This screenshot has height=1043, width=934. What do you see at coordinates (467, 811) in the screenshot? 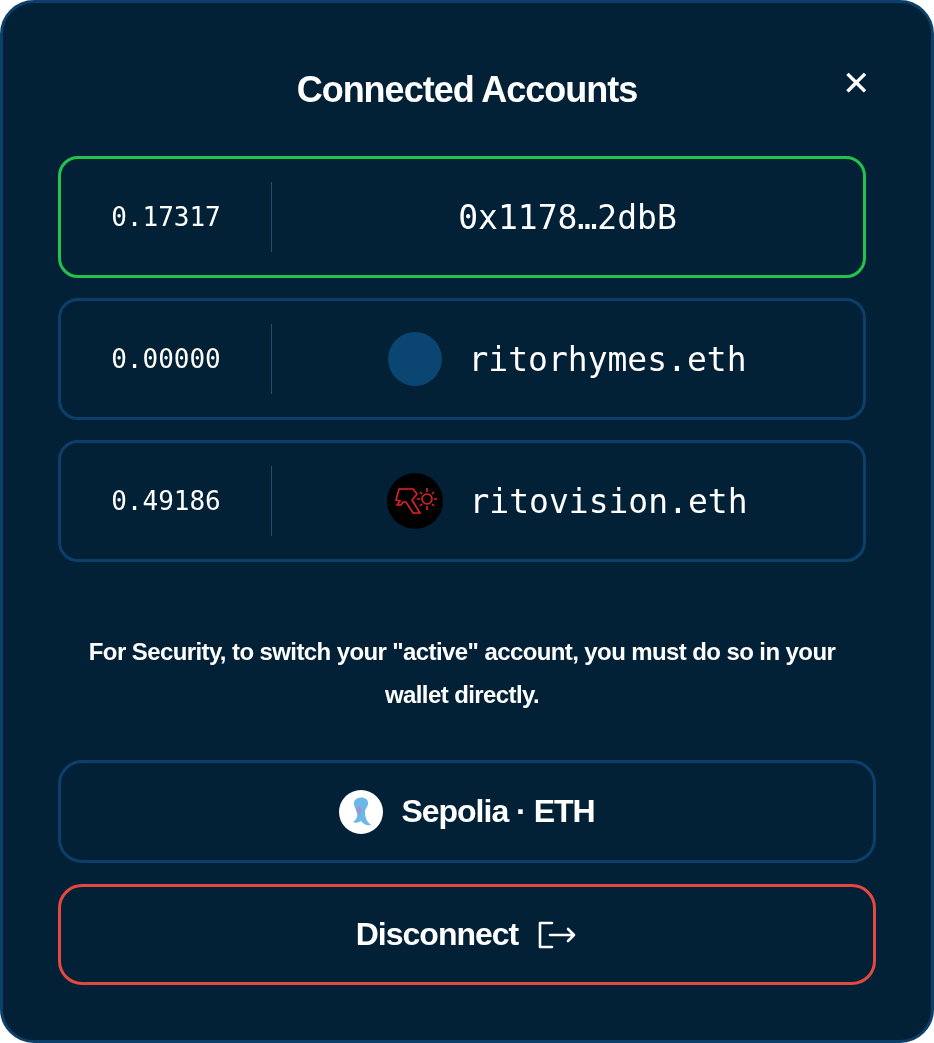
I see `network-button: Sepolia · ETH` at bounding box center [467, 811].